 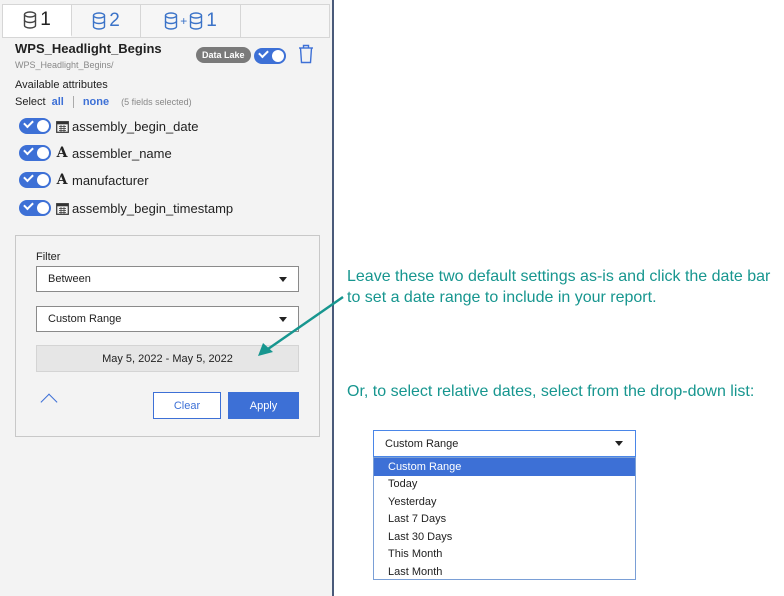 What do you see at coordinates (153, 208) in the screenshot?
I see `attribute-name: assembly_begin_timestamp` at bounding box center [153, 208].